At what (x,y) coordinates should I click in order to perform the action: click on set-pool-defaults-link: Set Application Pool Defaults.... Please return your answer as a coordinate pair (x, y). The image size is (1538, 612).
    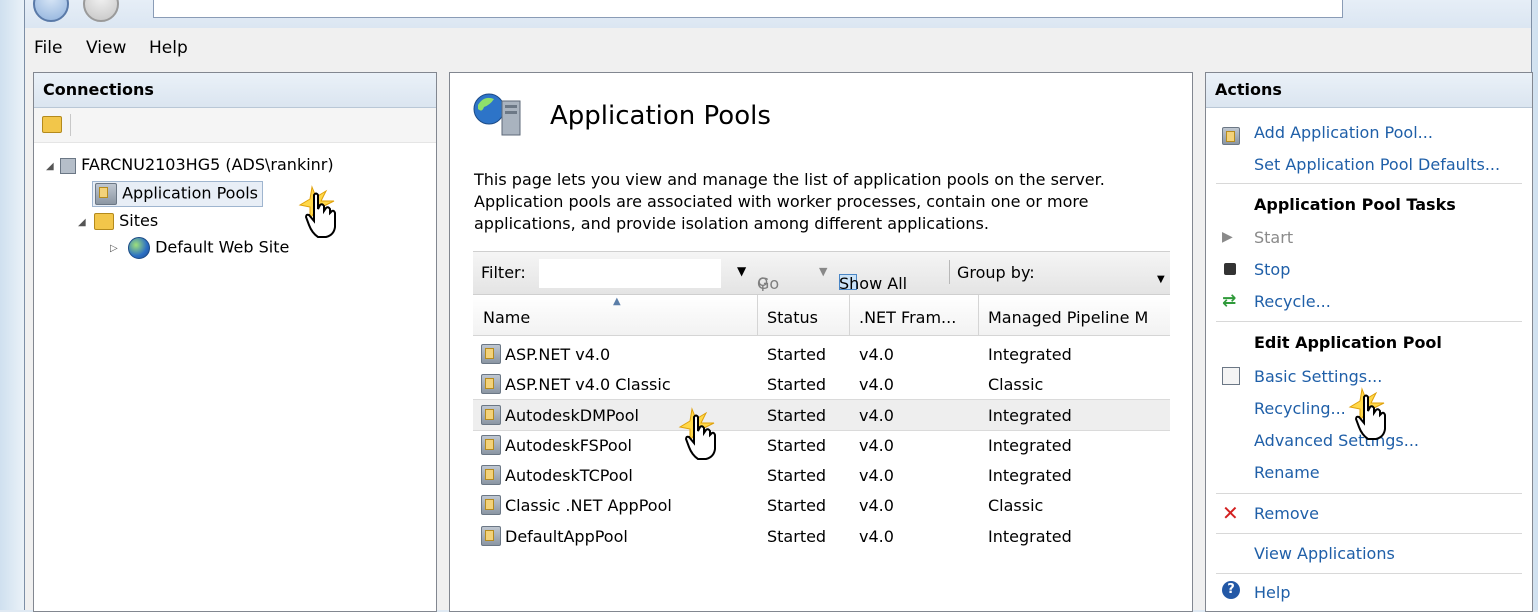
    Looking at the image, I should click on (1377, 164).